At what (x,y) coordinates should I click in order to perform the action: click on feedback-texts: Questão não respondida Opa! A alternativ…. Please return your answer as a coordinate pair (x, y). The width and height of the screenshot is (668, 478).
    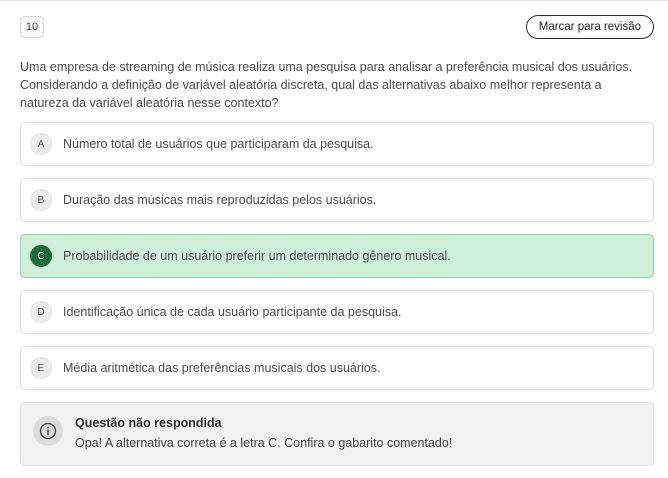
    Looking at the image, I should click on (263, 433).